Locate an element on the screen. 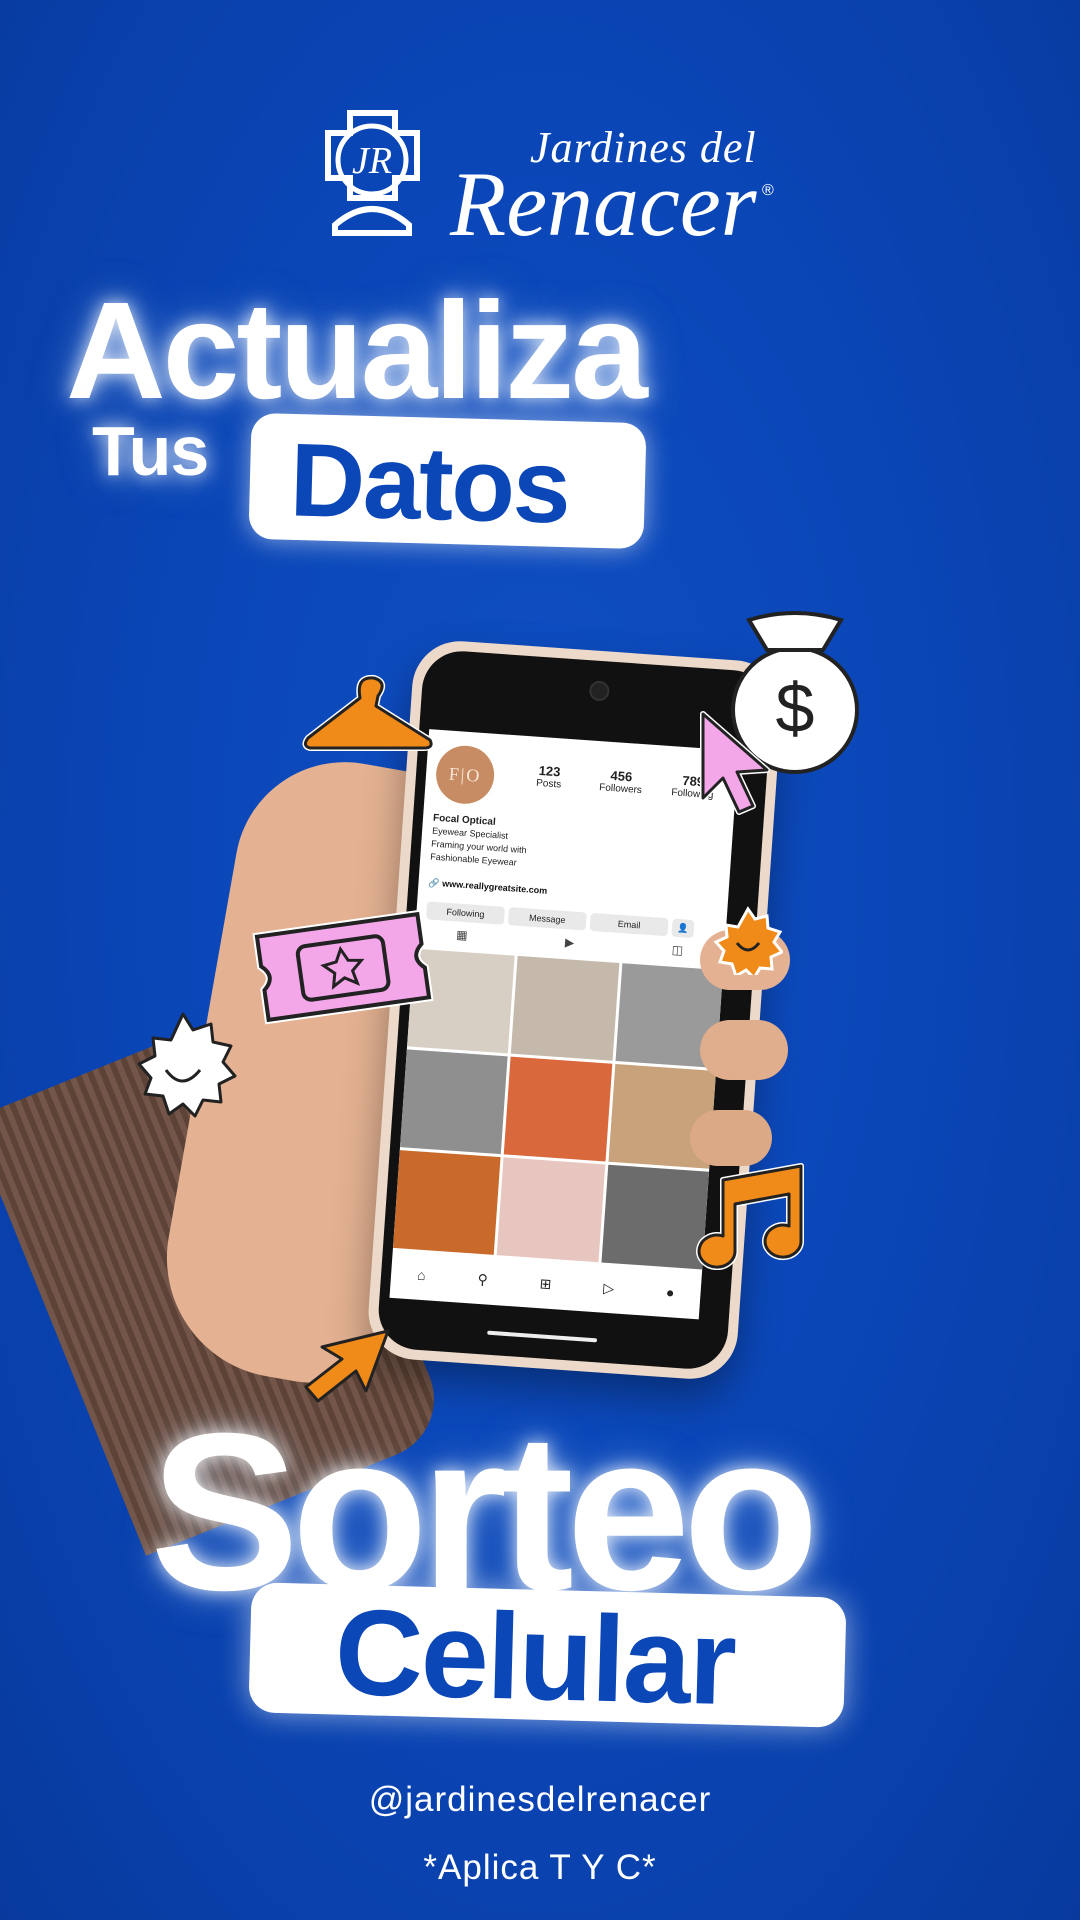  tagged-icon: ◫ is located at coordinates (677, 950).